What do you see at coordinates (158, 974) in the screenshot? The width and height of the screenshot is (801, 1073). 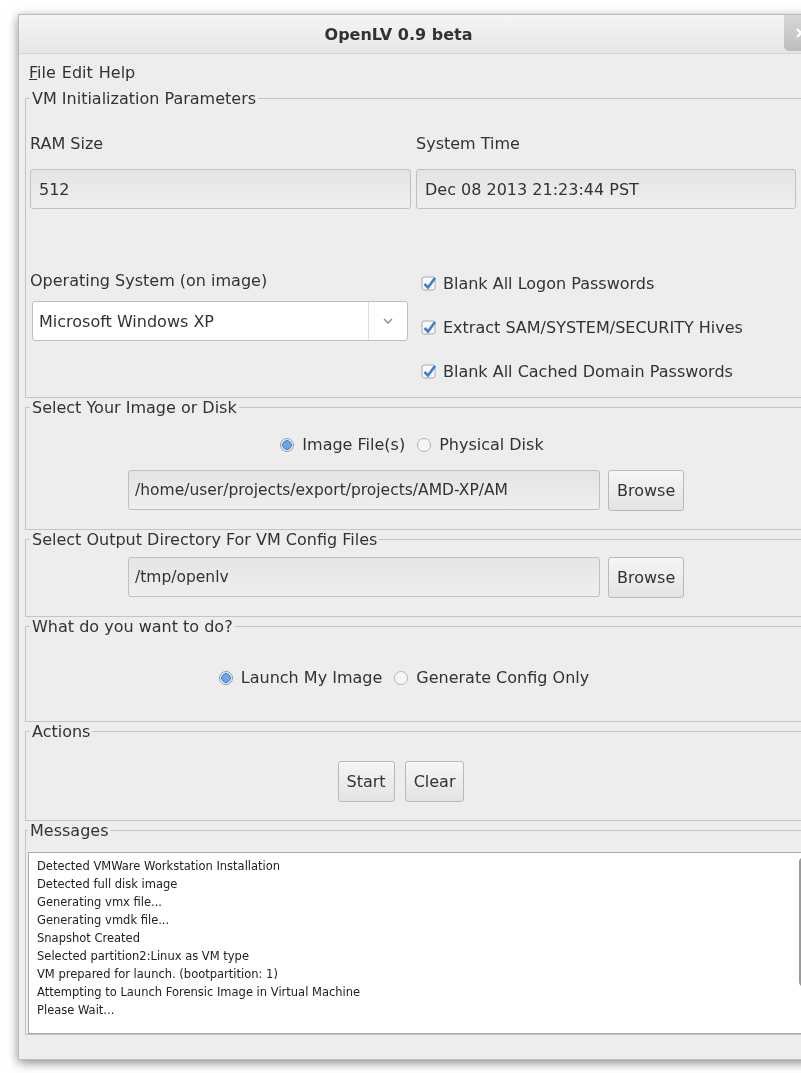 I see `log-line: VM prepared for launch. (bootpartition: 1)` at bounding box center [158, 974].